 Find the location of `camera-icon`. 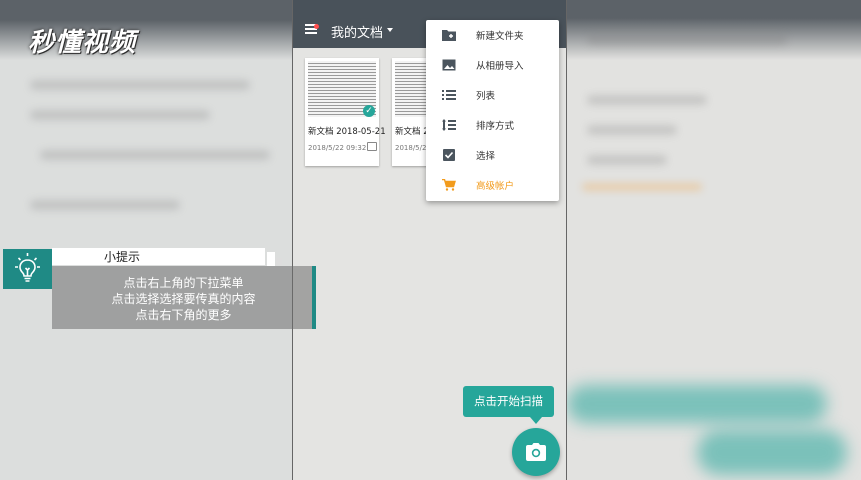

camera-icon is located at coordinates (536, 452).